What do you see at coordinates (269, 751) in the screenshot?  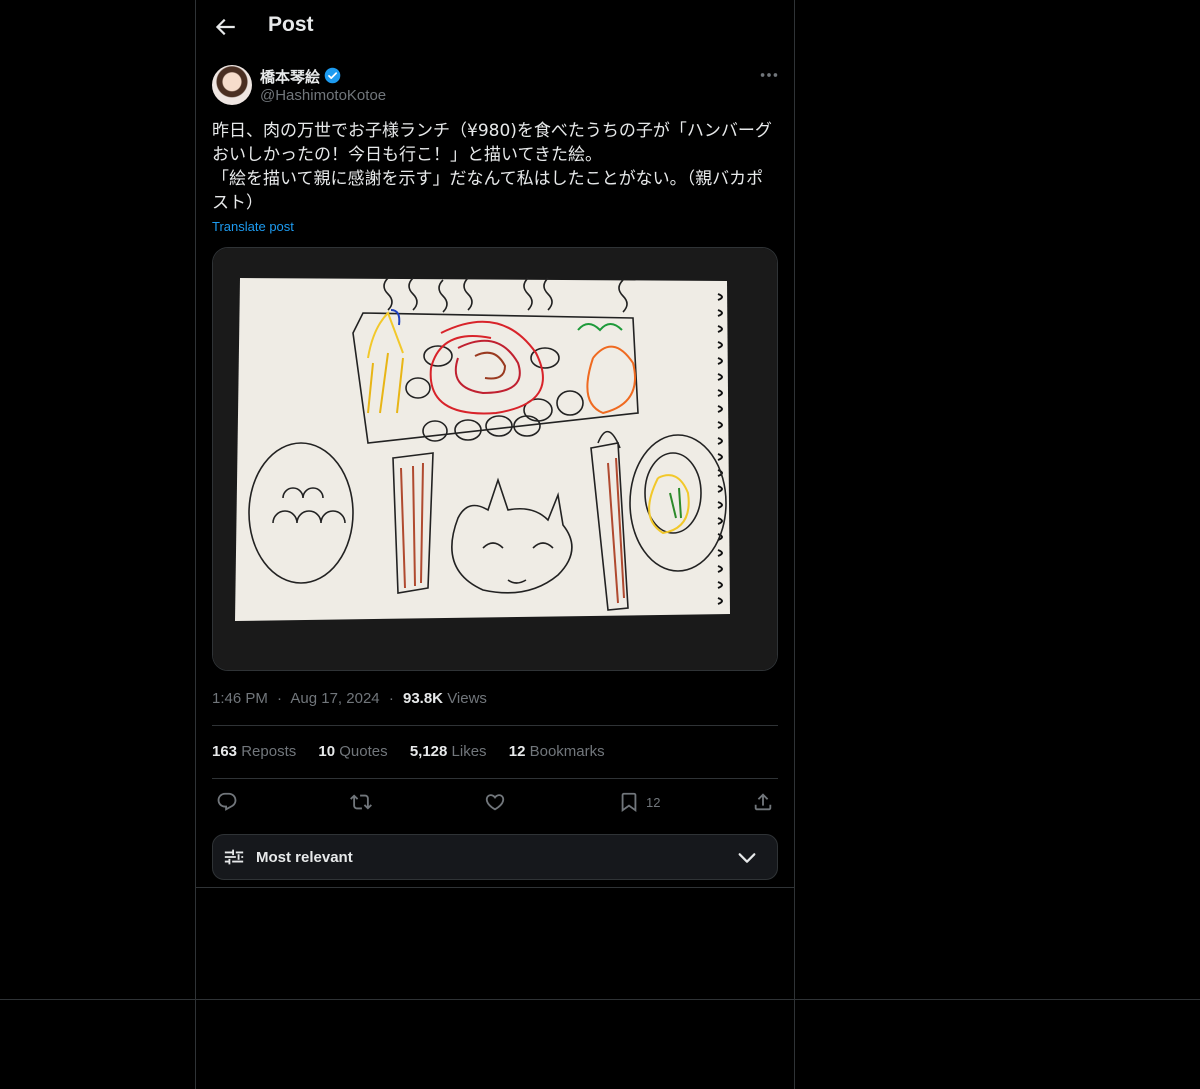 I see `reposts-label: Reposts` at bounding box center [269, 751].